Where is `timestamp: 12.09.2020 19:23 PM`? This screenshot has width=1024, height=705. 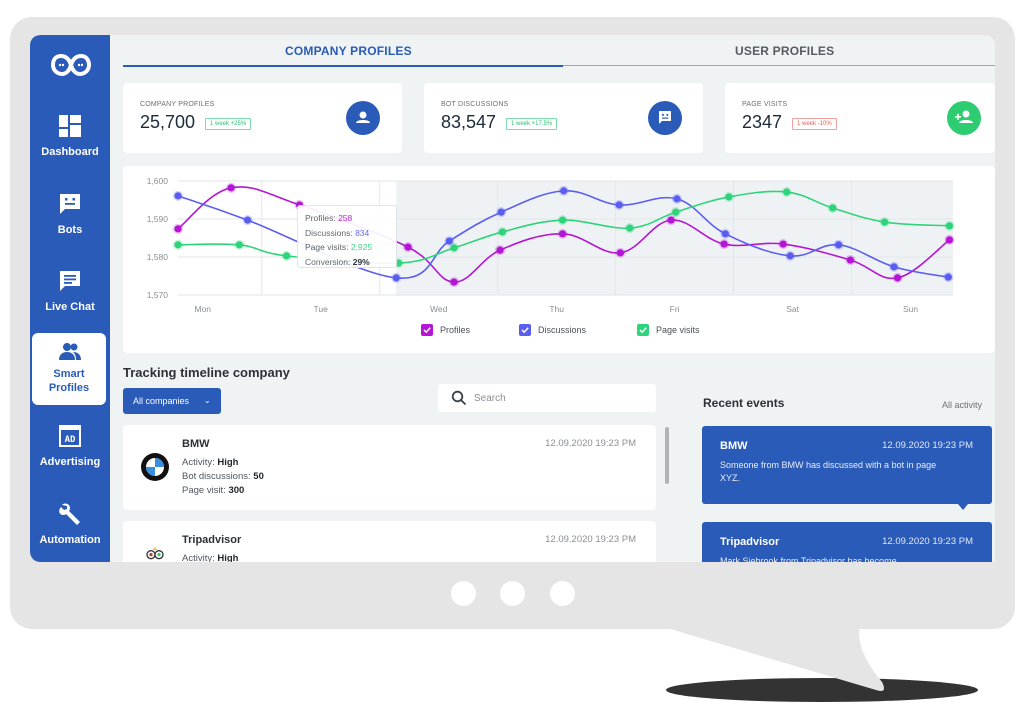 timestamp: 12.09.2020 19:23 PM is located at coordinates (590, 443).